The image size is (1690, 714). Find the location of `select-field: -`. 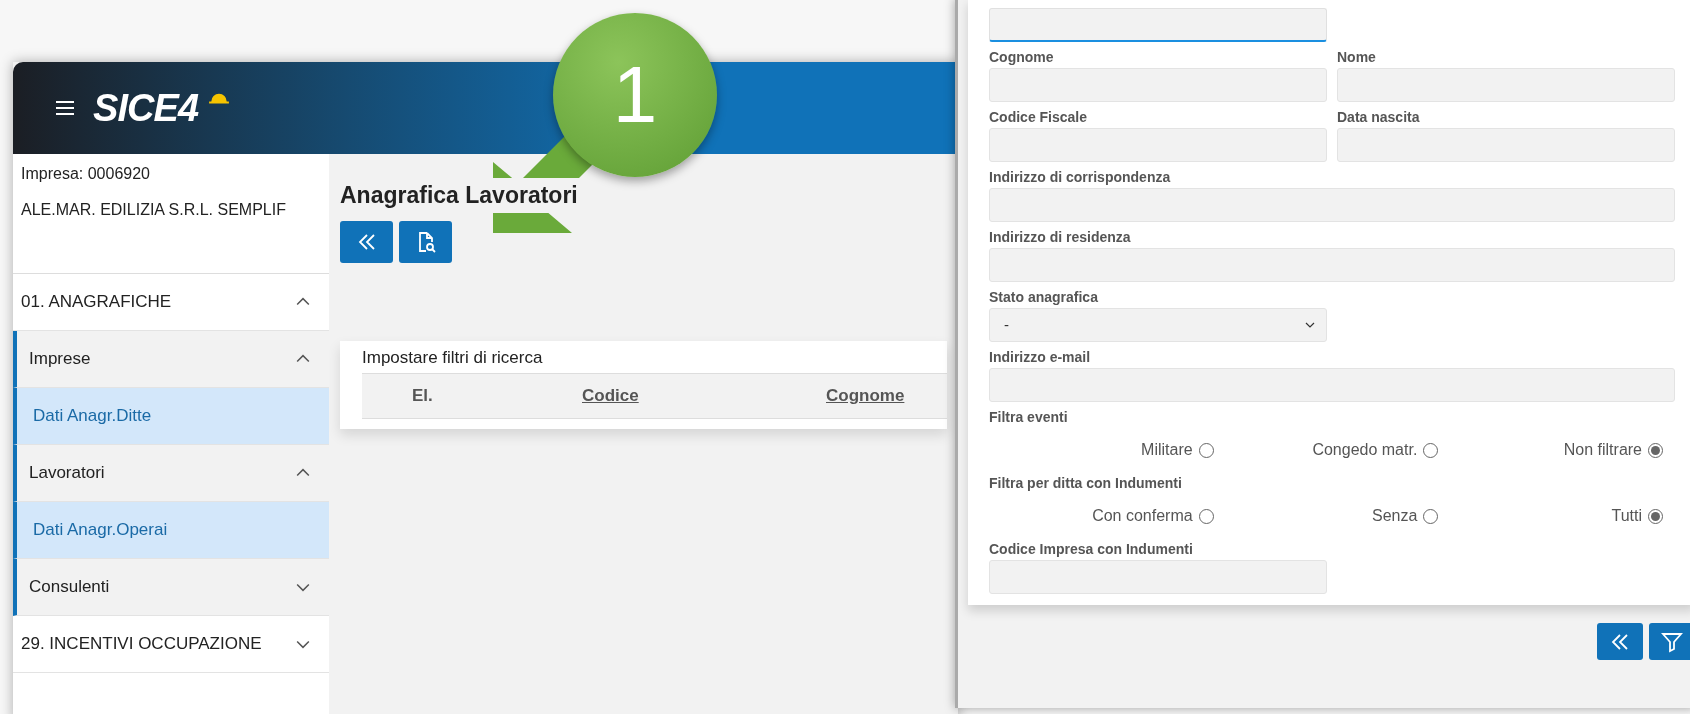

select-field: - is located at coordinates (1158, 325).